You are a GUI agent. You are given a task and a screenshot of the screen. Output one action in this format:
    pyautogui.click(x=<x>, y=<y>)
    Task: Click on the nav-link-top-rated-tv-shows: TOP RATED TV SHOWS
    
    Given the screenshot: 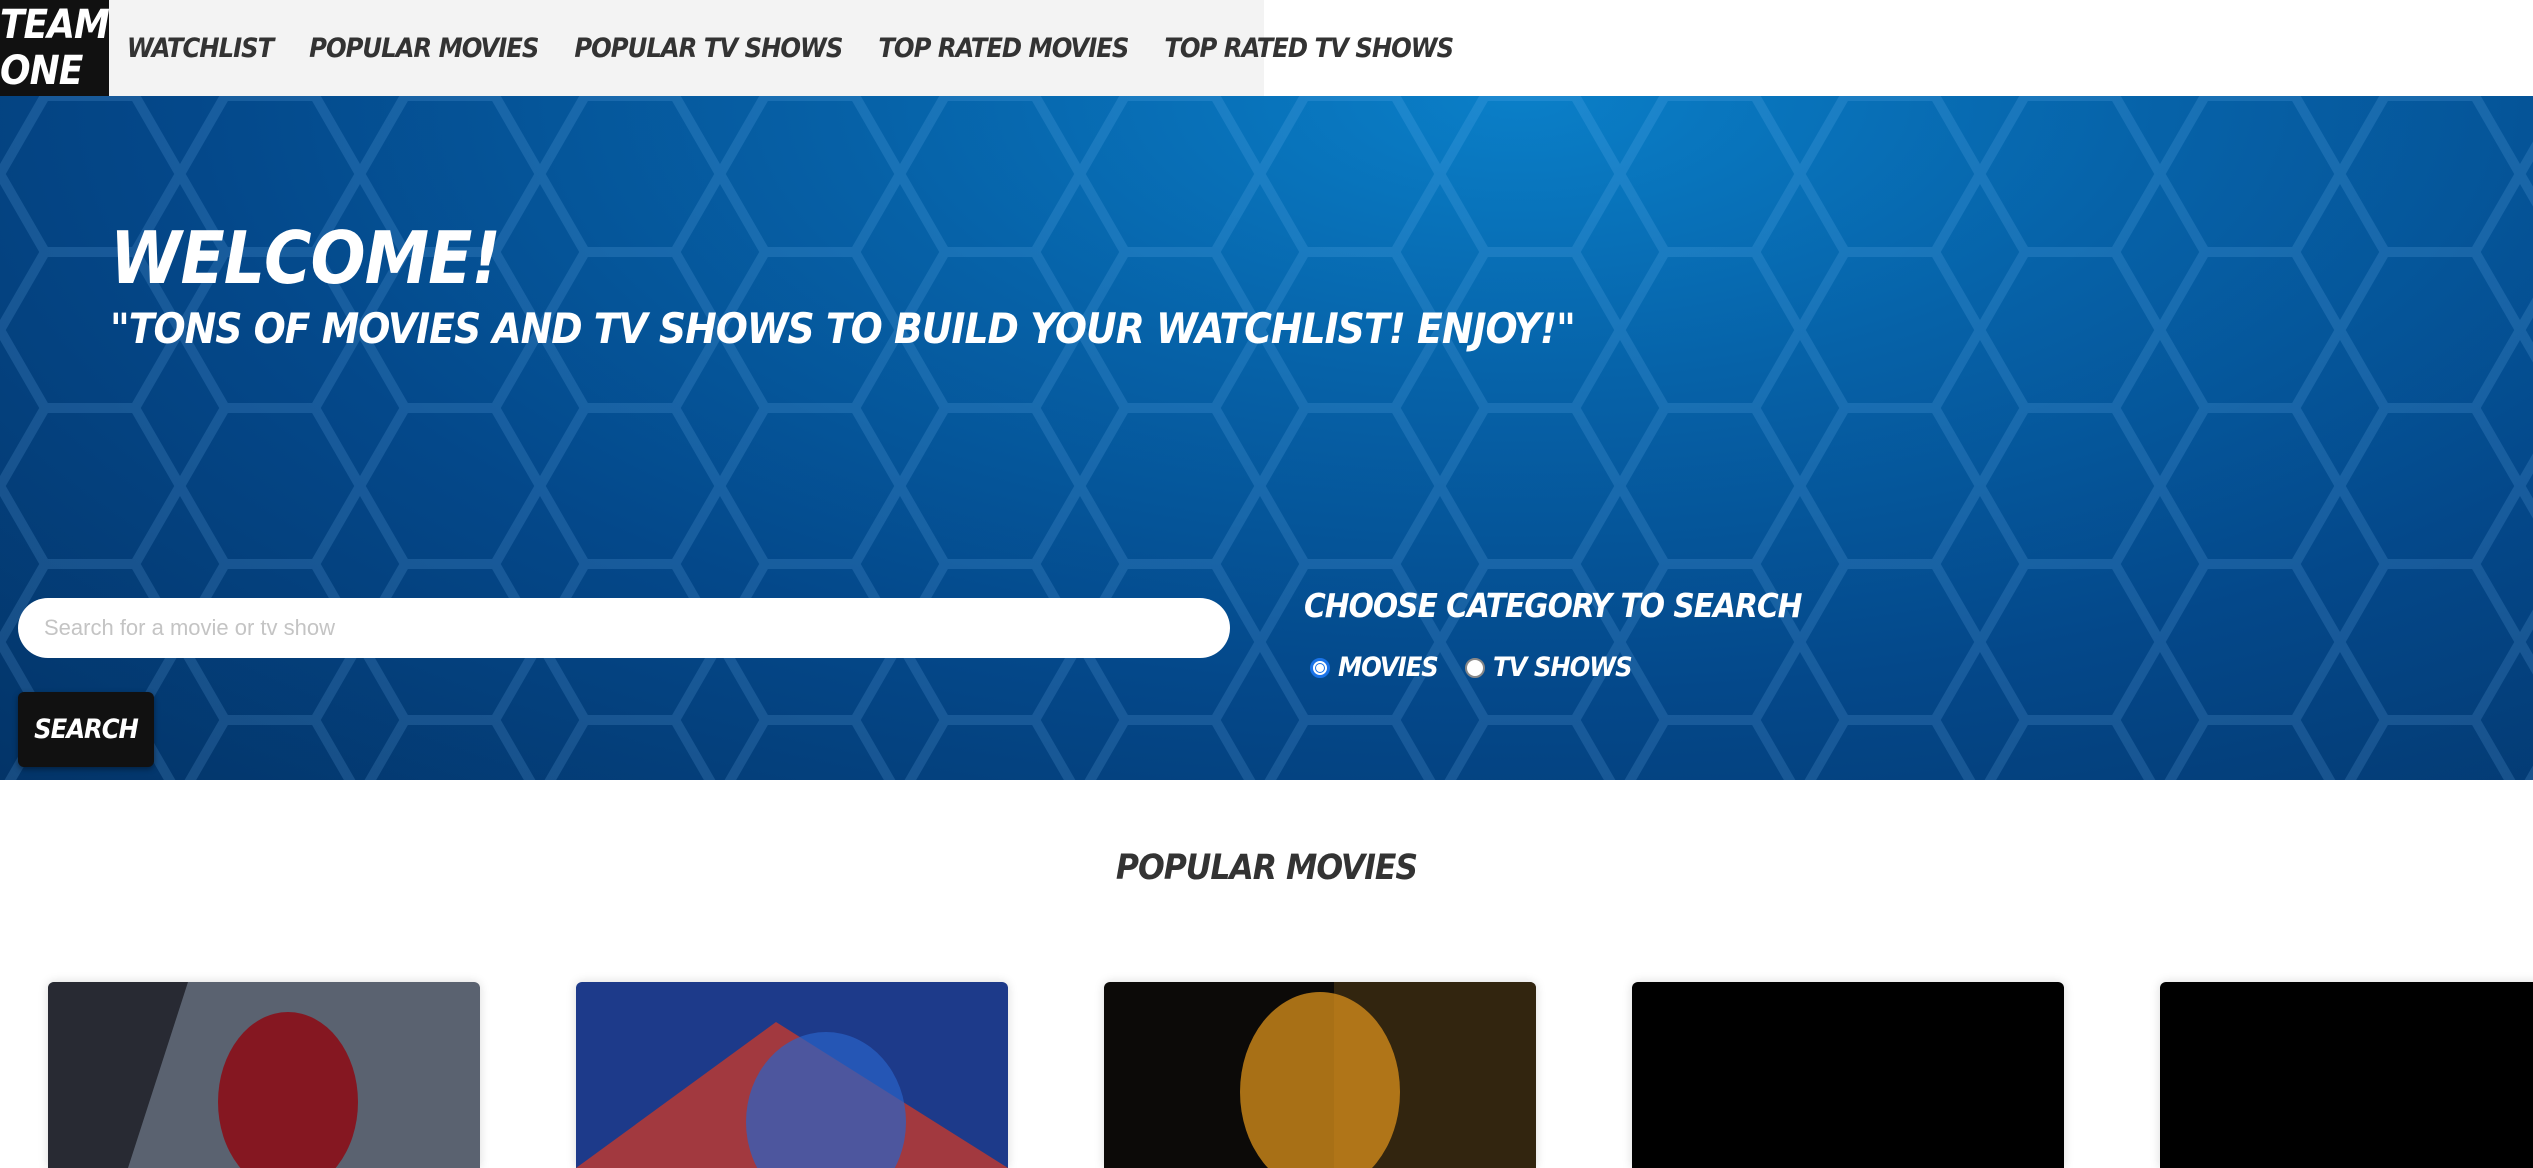 What is the action you would take?
    pyautogui.click(x=1309, y=48)
    